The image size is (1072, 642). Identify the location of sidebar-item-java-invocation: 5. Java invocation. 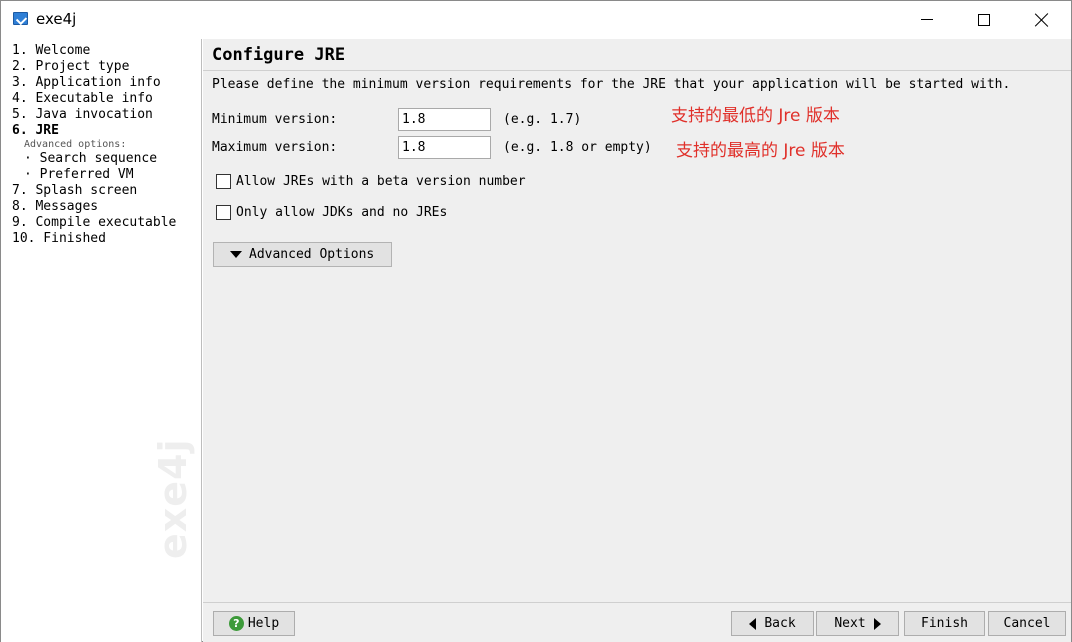
(106, 115).